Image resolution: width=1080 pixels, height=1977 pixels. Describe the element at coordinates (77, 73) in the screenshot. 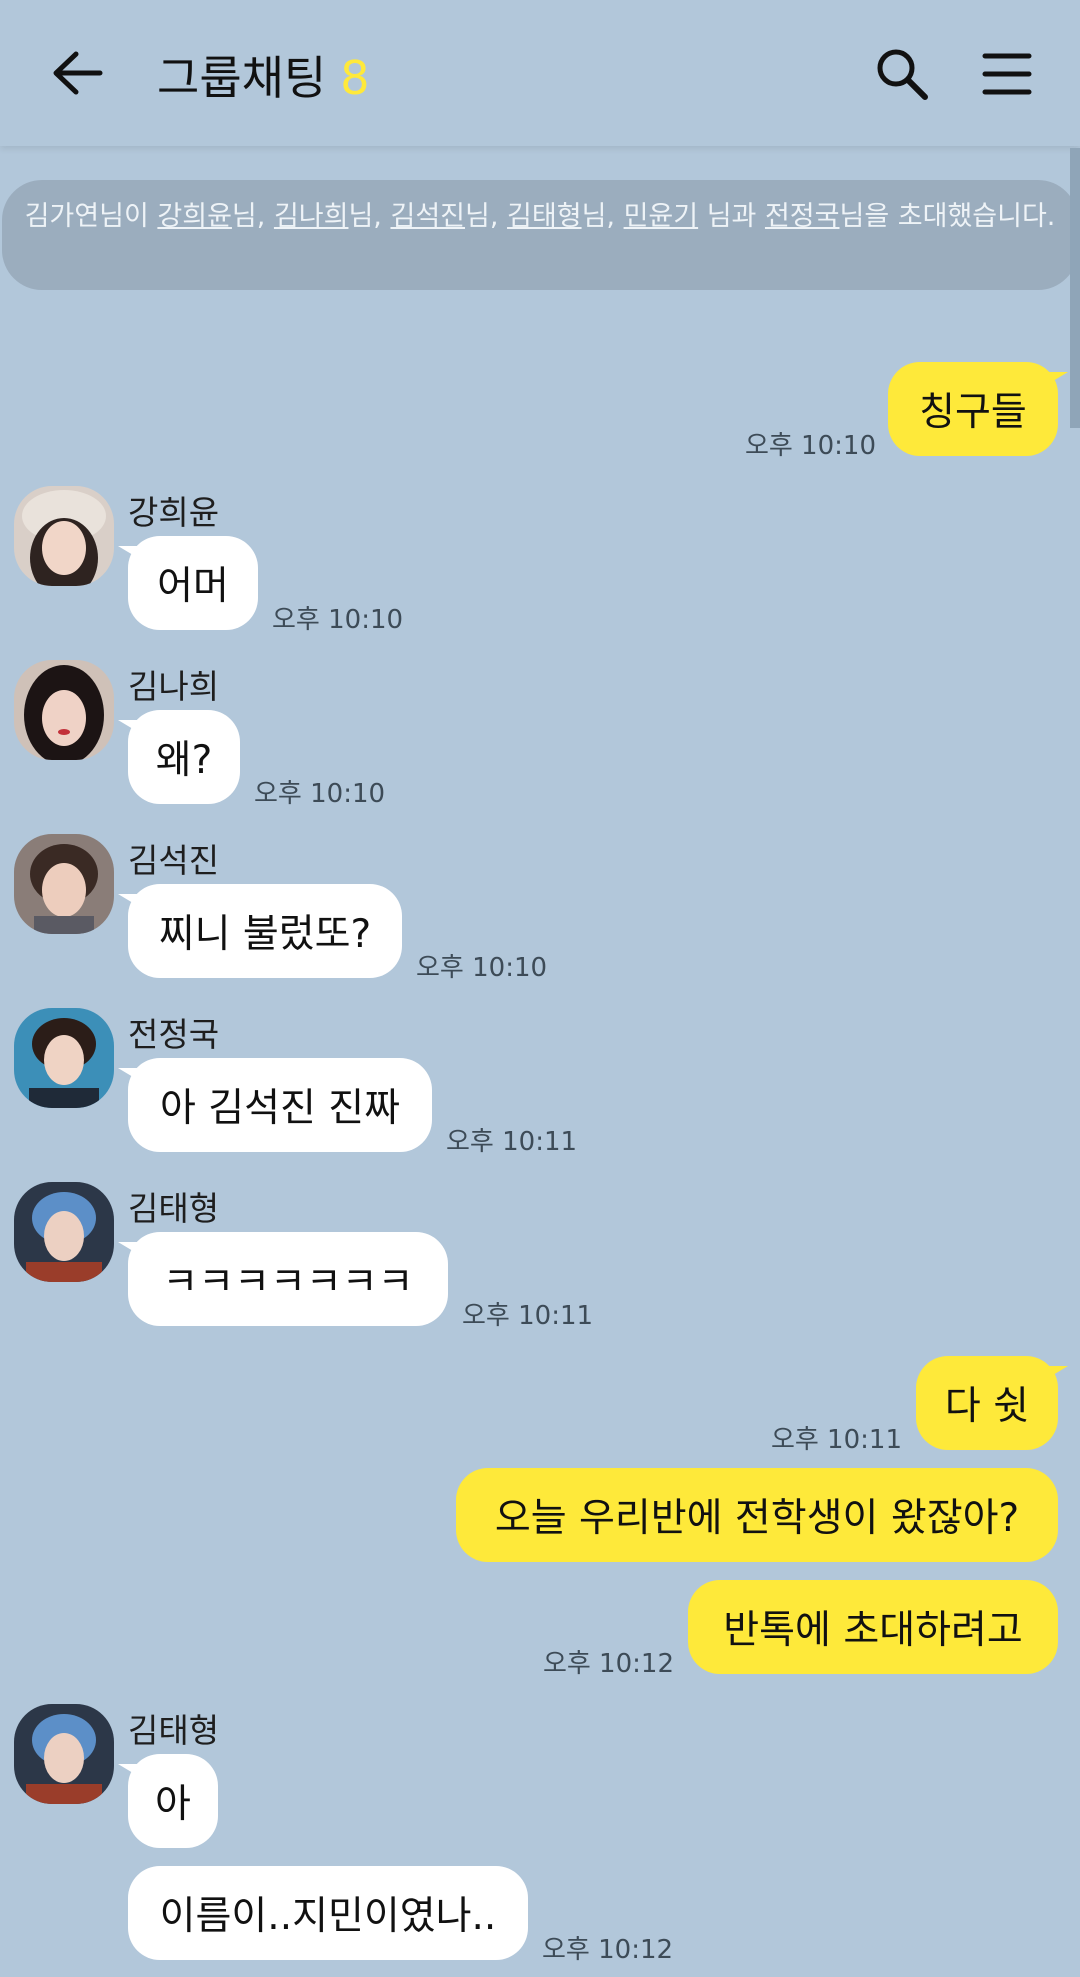

I see `back-arrow-icon` at that location.